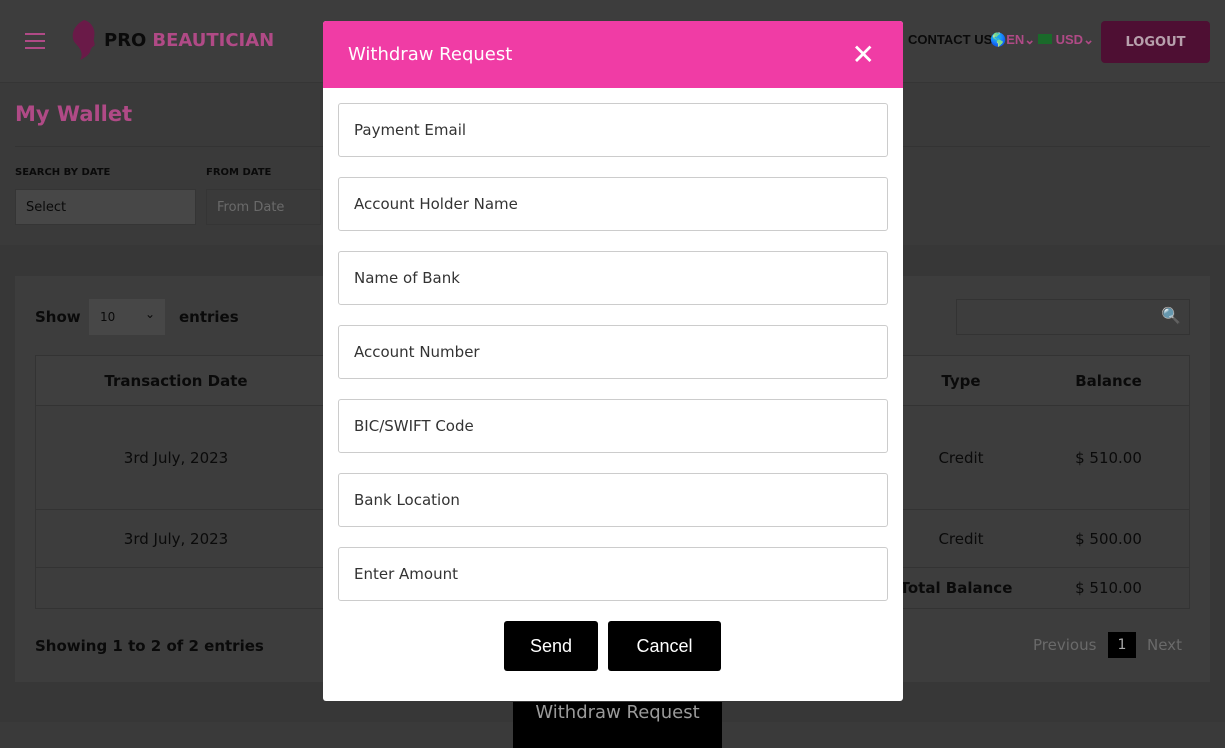 This screenshot has height=748, width=1225. Describe the element at coordinates (149, 646) in the screenshot. I see `table-info: Showing 1 to 2 of 2 entries` at that location.